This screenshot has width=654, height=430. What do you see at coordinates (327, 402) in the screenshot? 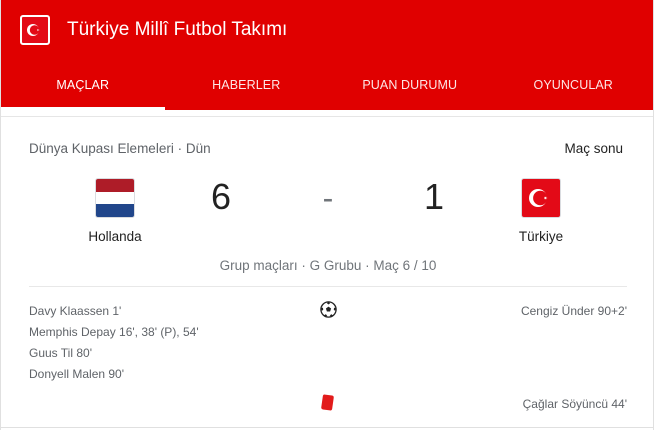
I see `red-card-icon` at bounding box center [327, 402].